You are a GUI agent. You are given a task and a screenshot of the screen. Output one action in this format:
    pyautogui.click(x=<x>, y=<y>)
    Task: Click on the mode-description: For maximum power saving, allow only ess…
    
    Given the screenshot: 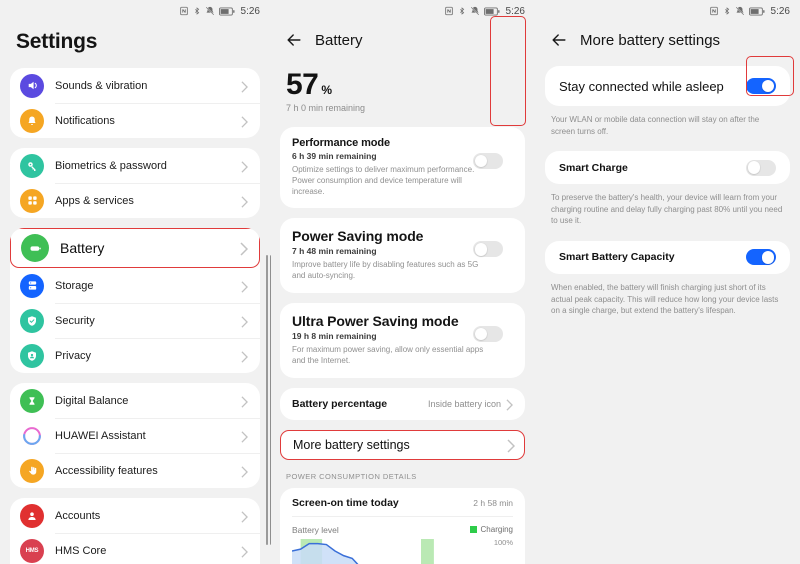 What is the action you would take?
    pyautogui.click(x=388, y=354)
    